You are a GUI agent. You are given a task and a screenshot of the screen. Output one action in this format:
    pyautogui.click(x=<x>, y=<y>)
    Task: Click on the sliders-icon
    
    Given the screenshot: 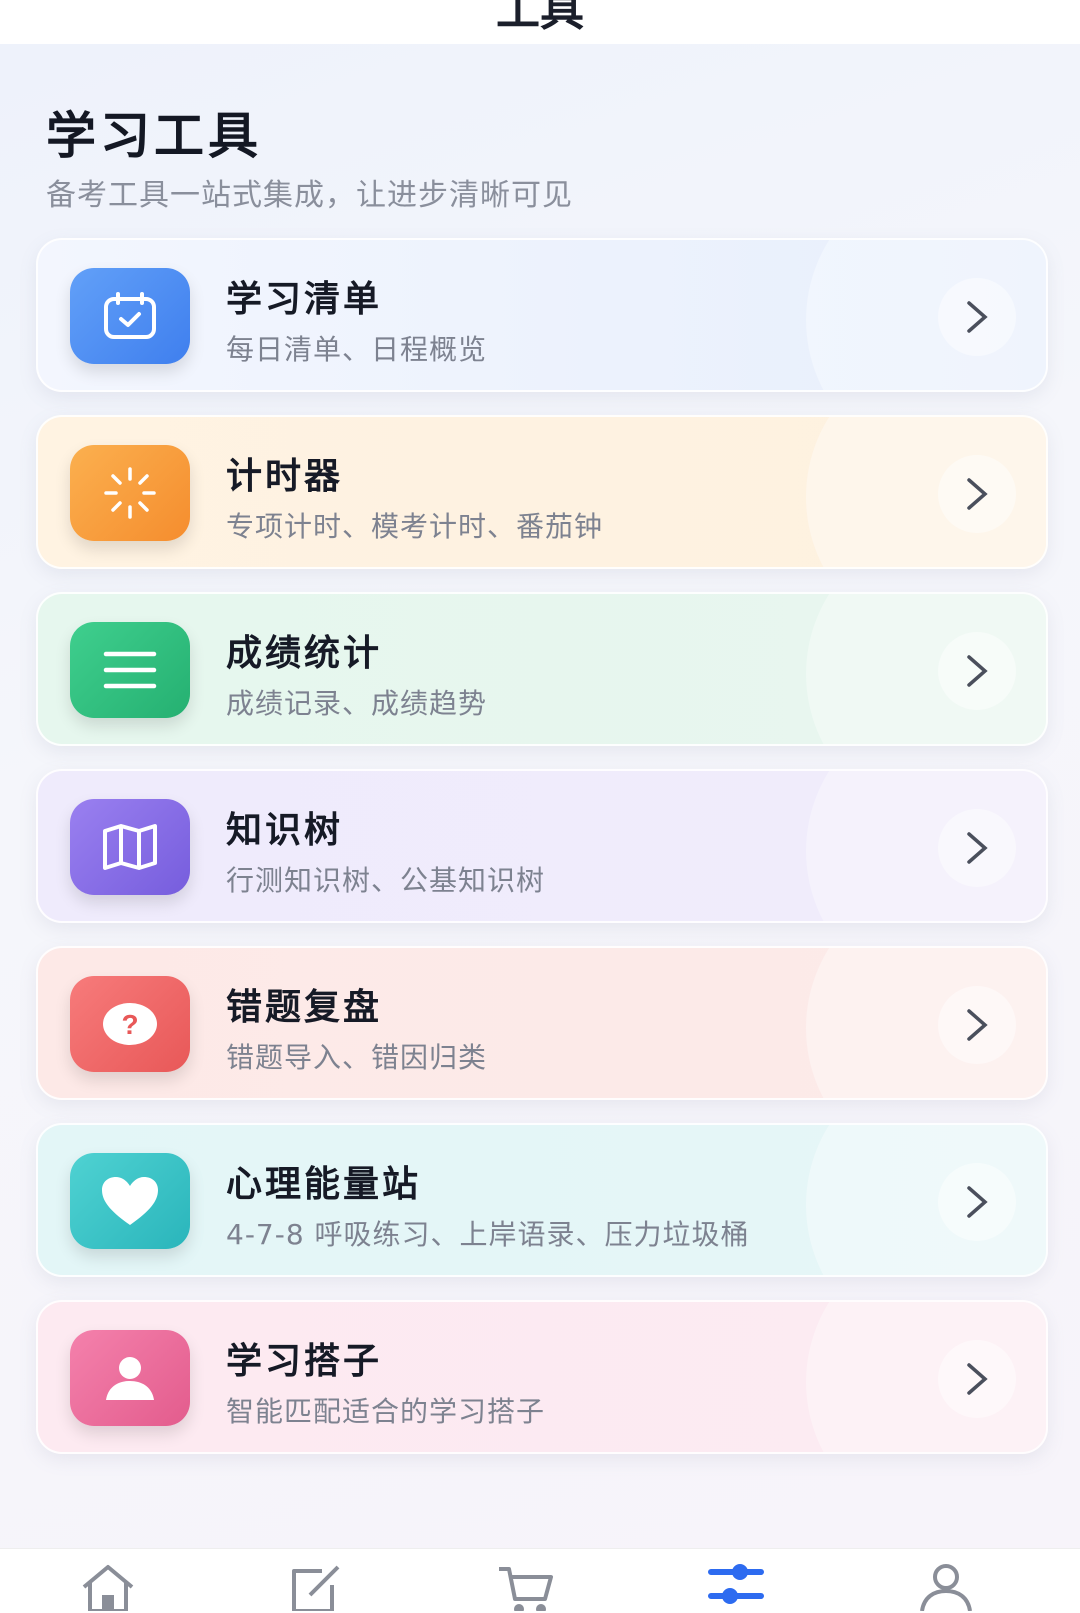 What is the action you would take?
    pyautogui.click(x=736, y=1584)
    